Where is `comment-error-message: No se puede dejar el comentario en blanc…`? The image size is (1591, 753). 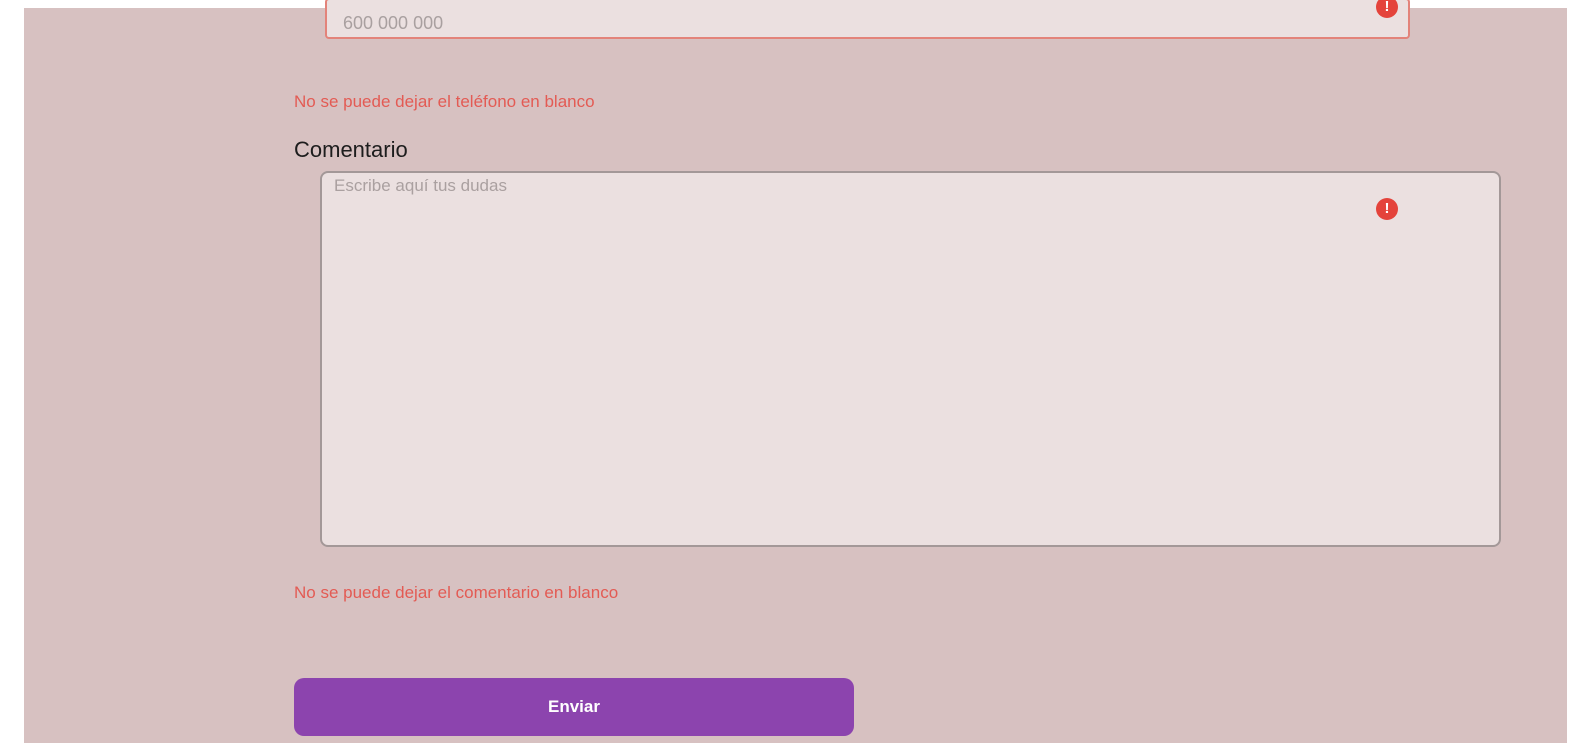
comment-error-message: No se puede dejar el comentario en blanc… is located at coordinates (456, 592).